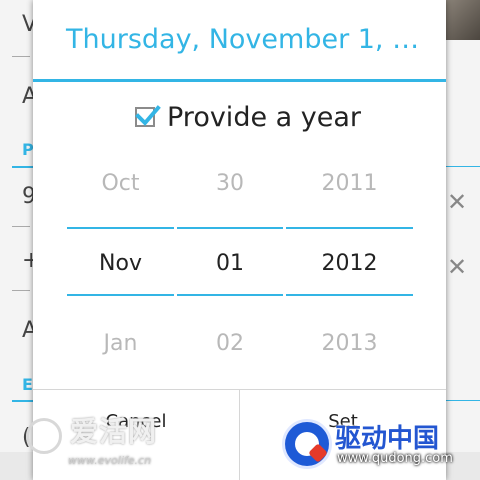 Image resolution: width=480 pixels, height=480 pixels. Describe the element at coordinates (28, 149) in the screenshot. I see `phone-section-header: P` at that location.